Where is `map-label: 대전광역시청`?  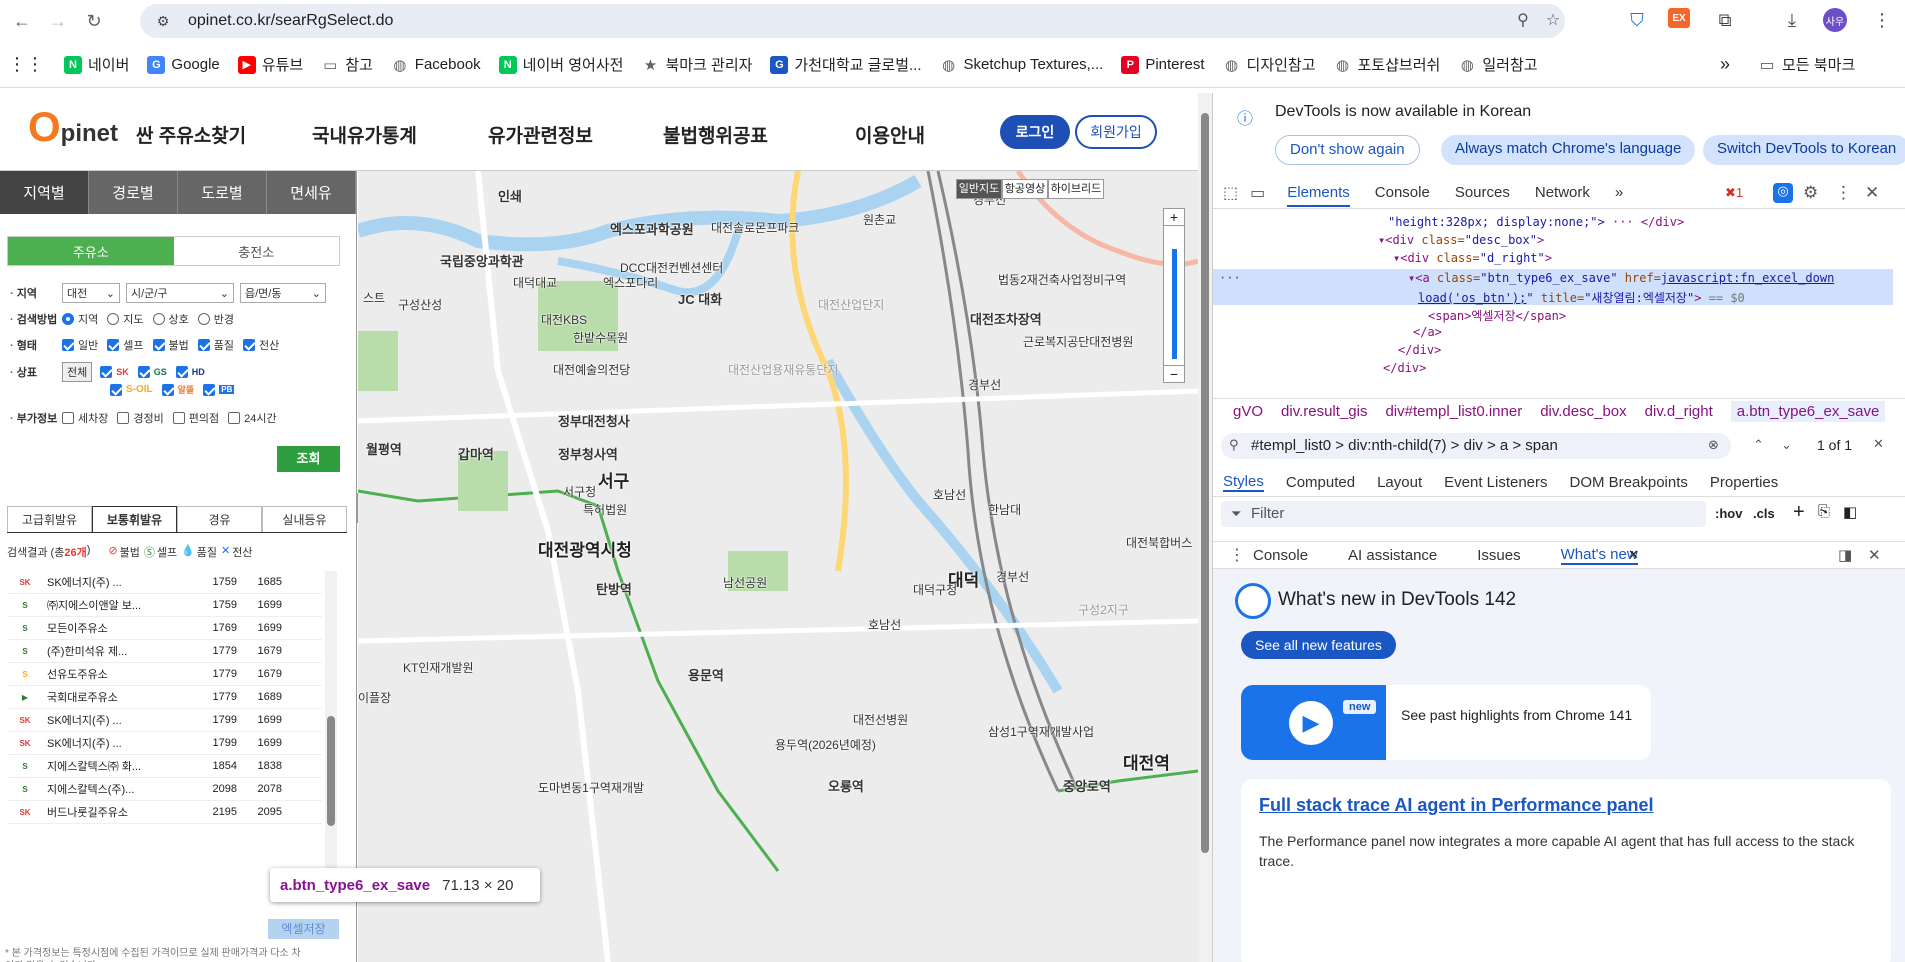
map-label: 대전광역시청 is located at coordinates (585, 548).